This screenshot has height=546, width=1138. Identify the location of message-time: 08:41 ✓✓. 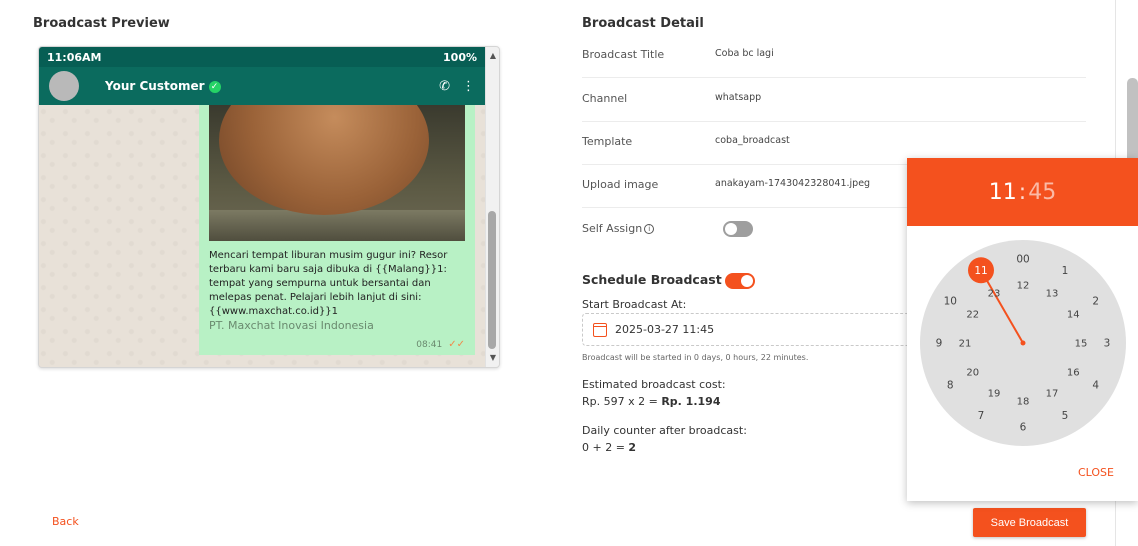
(440, 344).